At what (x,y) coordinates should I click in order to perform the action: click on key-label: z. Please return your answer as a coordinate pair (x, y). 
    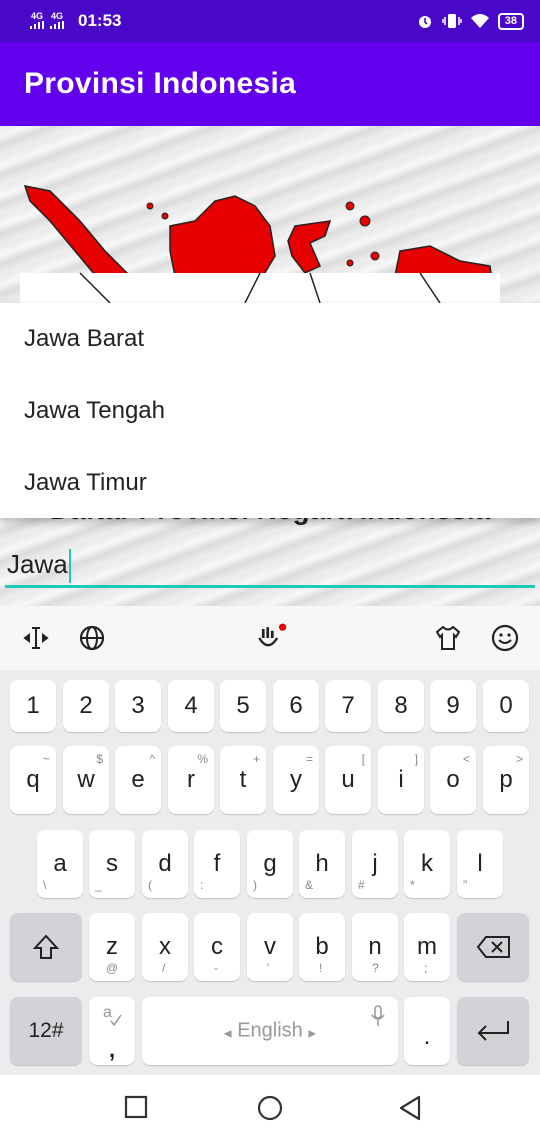
    Looking at the image, I should click on (112, 946).